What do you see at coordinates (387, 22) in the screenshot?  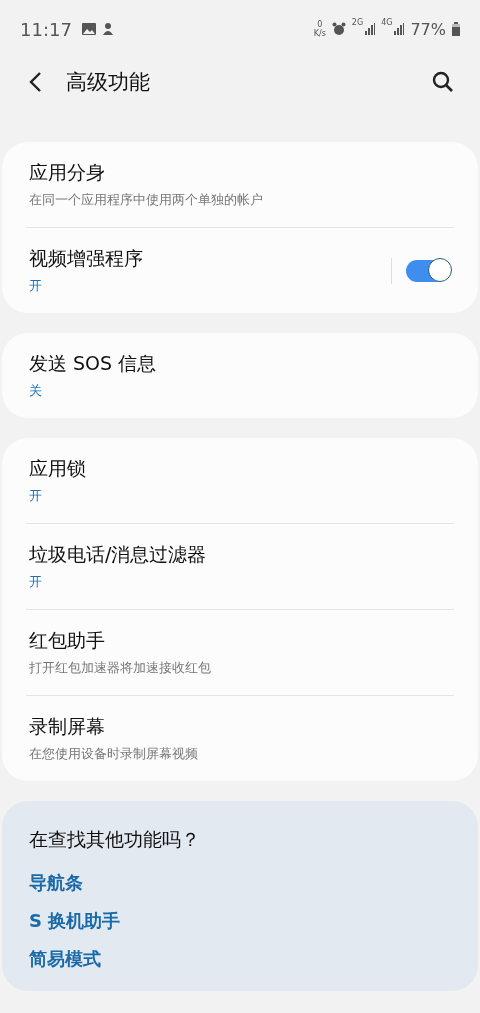 I see `network-type: 4G` at bounding box center [387, 22].